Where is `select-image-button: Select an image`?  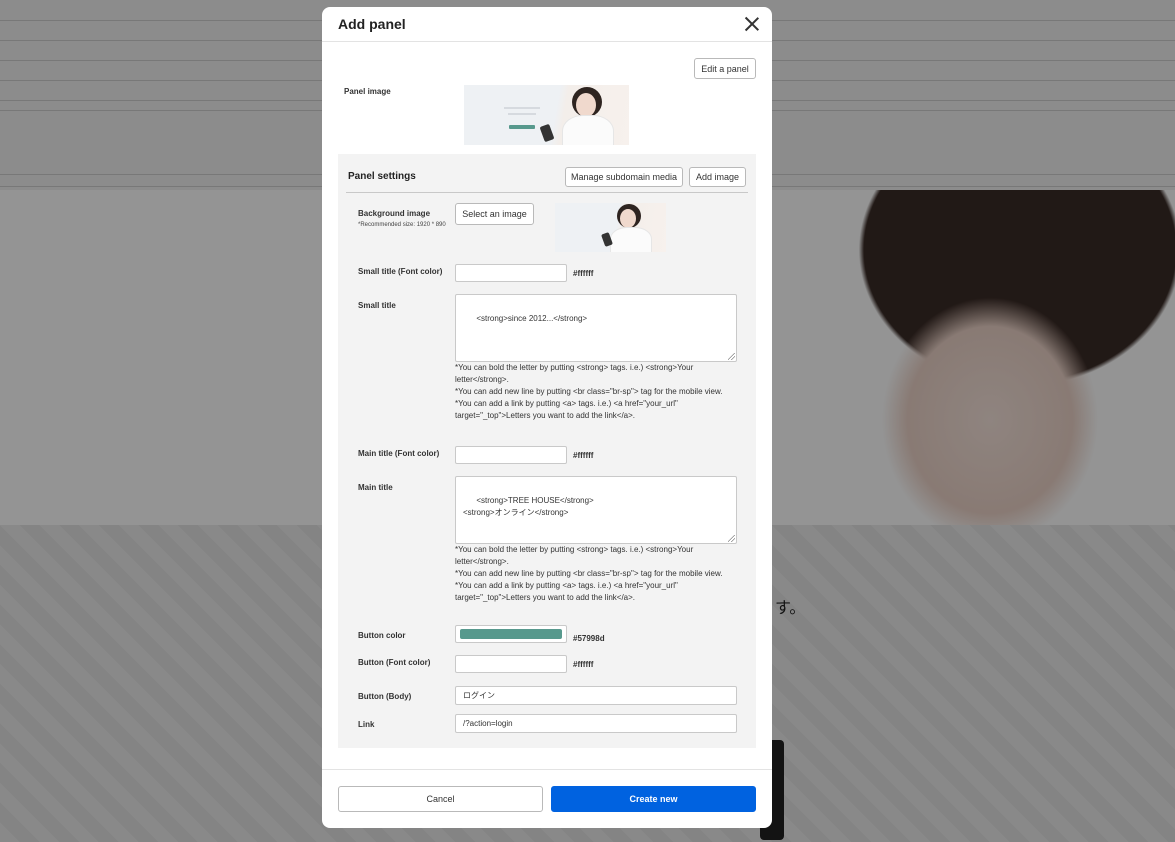 select-image-button: Select an image is located at coordinates (494, 214).